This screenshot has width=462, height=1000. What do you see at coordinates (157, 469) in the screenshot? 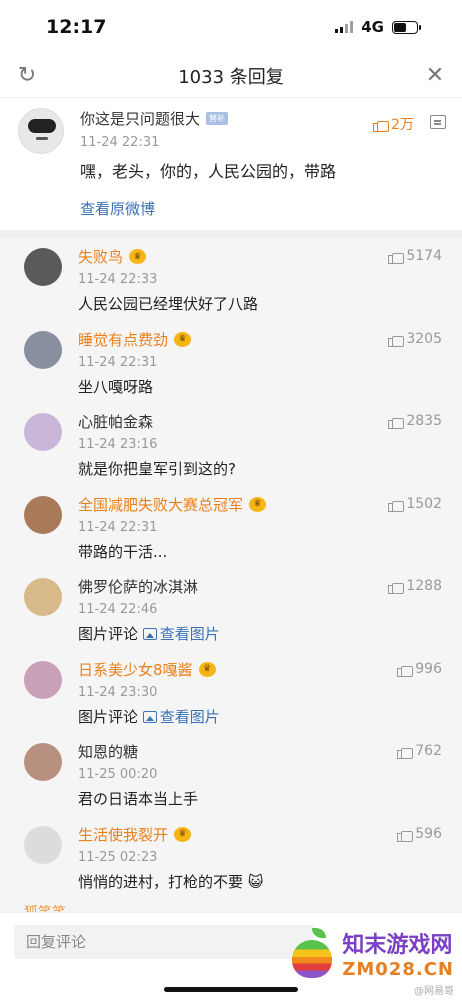
I see `reply-content: 就是你把皇军引到这的?` at bounding box center [157, 469].